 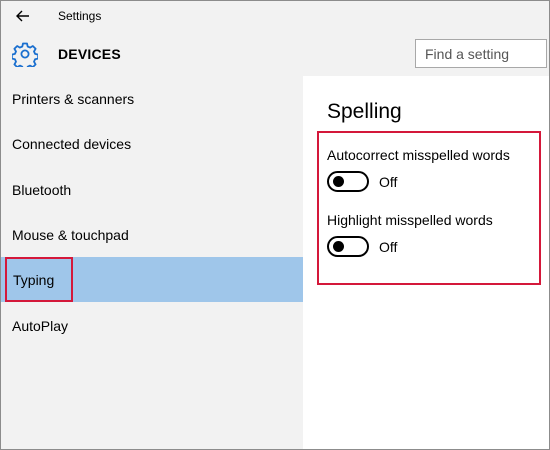 I want to click on autocorrect-toggle, so click(x=348, y=181).